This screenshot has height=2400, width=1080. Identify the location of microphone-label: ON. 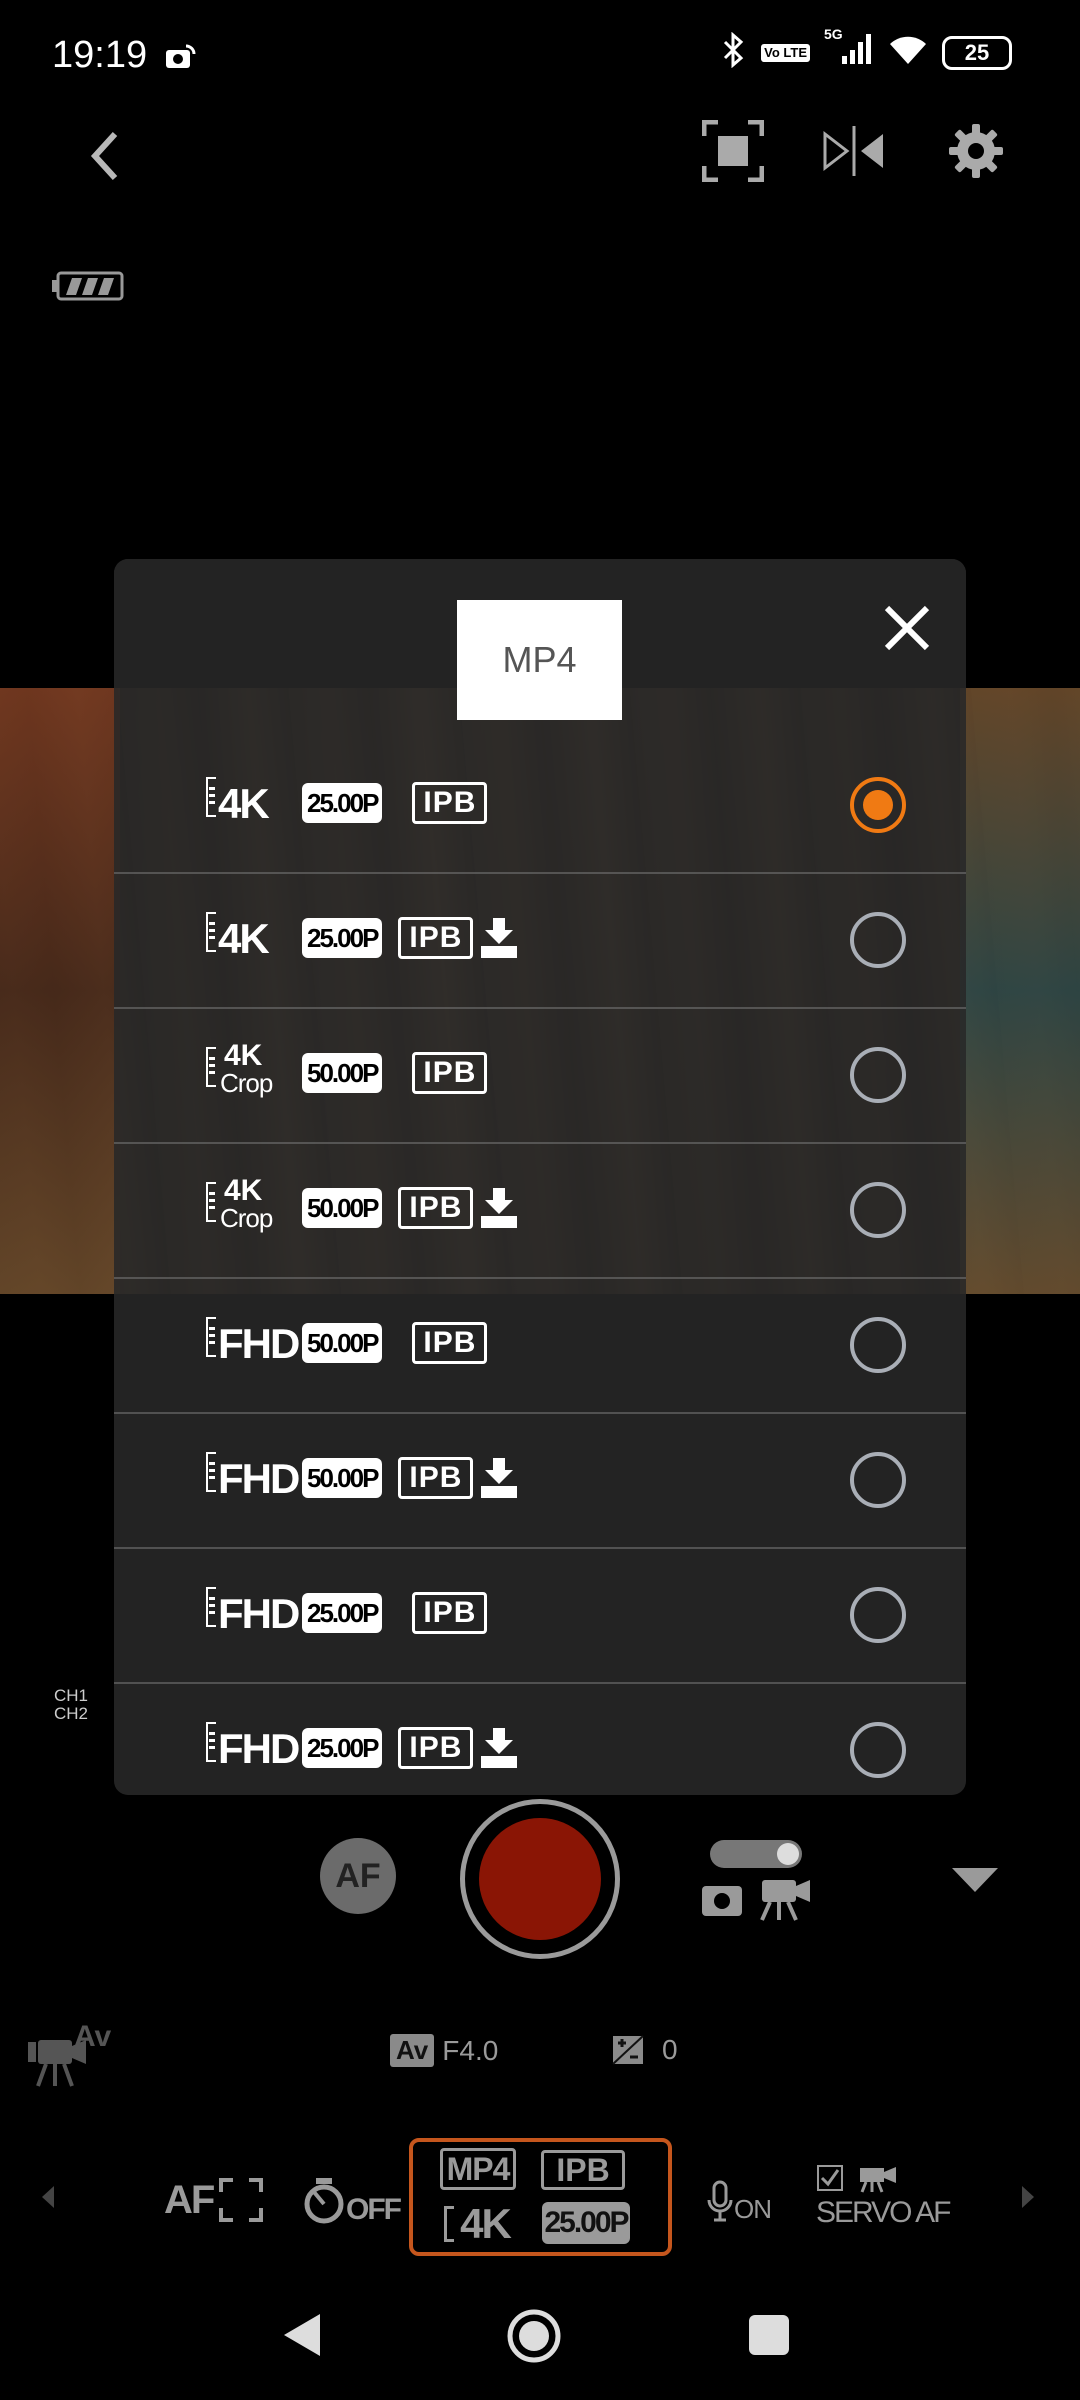
(753, 2208).